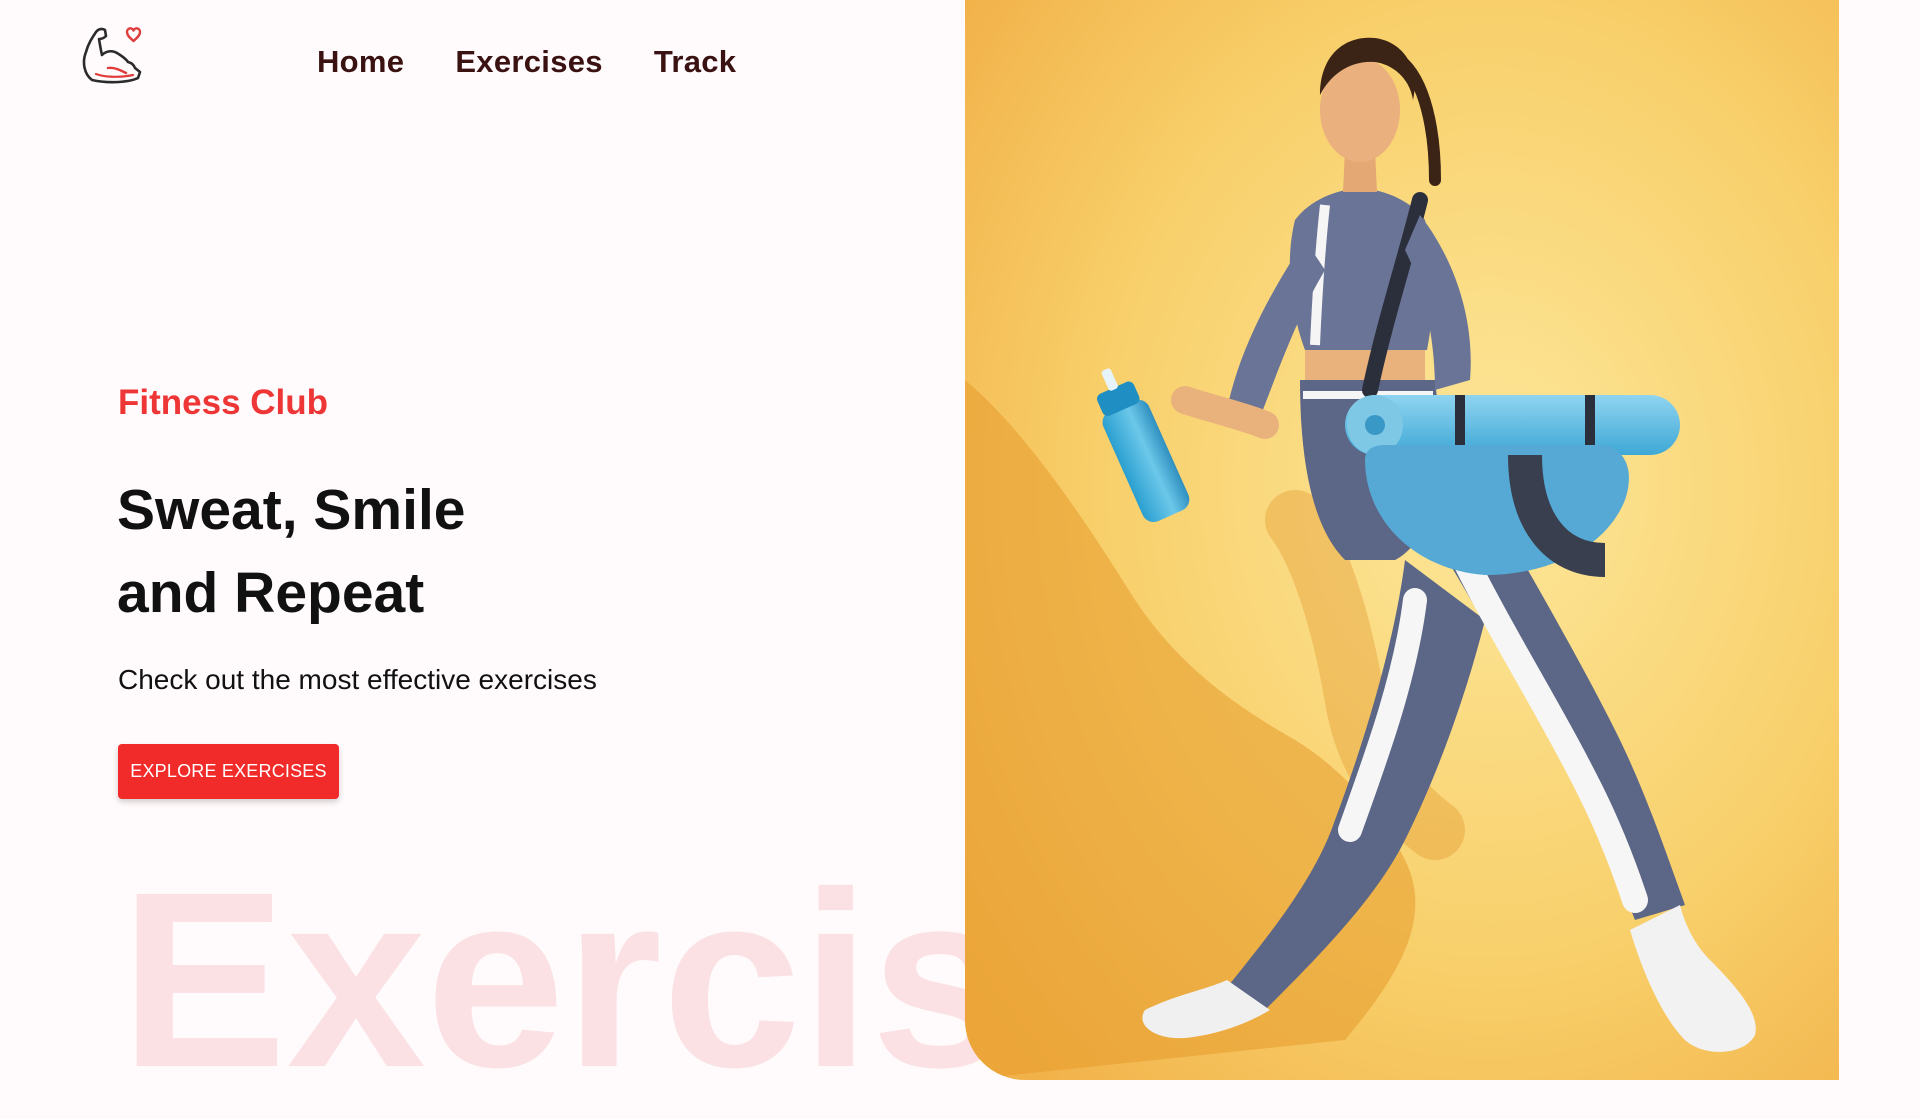  I want to click on hero-subtitle: Check out the most effective exercises, so click(357, 679).